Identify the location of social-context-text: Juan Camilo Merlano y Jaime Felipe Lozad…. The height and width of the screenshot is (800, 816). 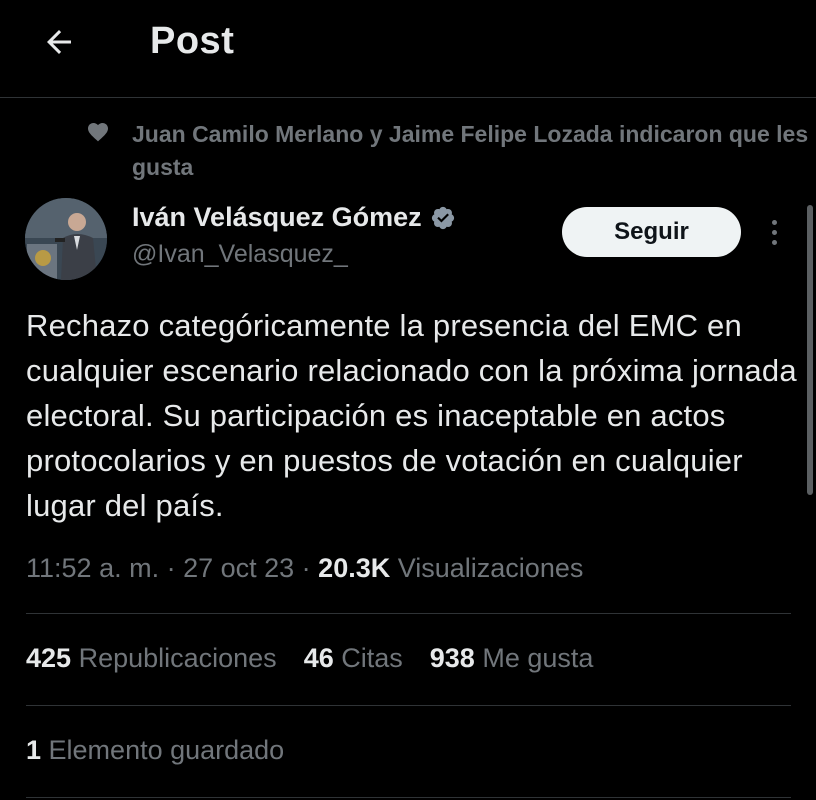
(470, 150).